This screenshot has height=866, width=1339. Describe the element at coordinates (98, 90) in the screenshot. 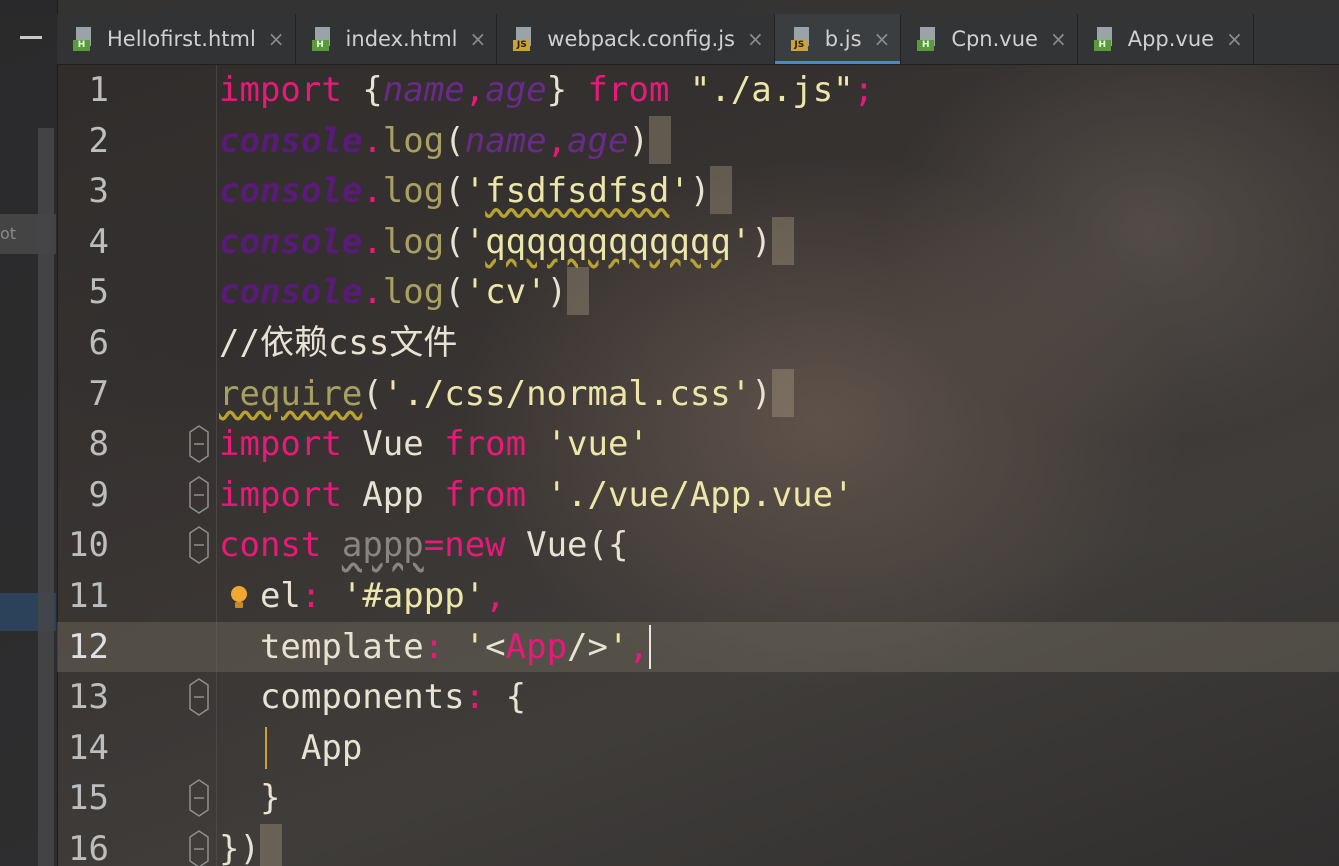

I see `line-number: 1` at that location.